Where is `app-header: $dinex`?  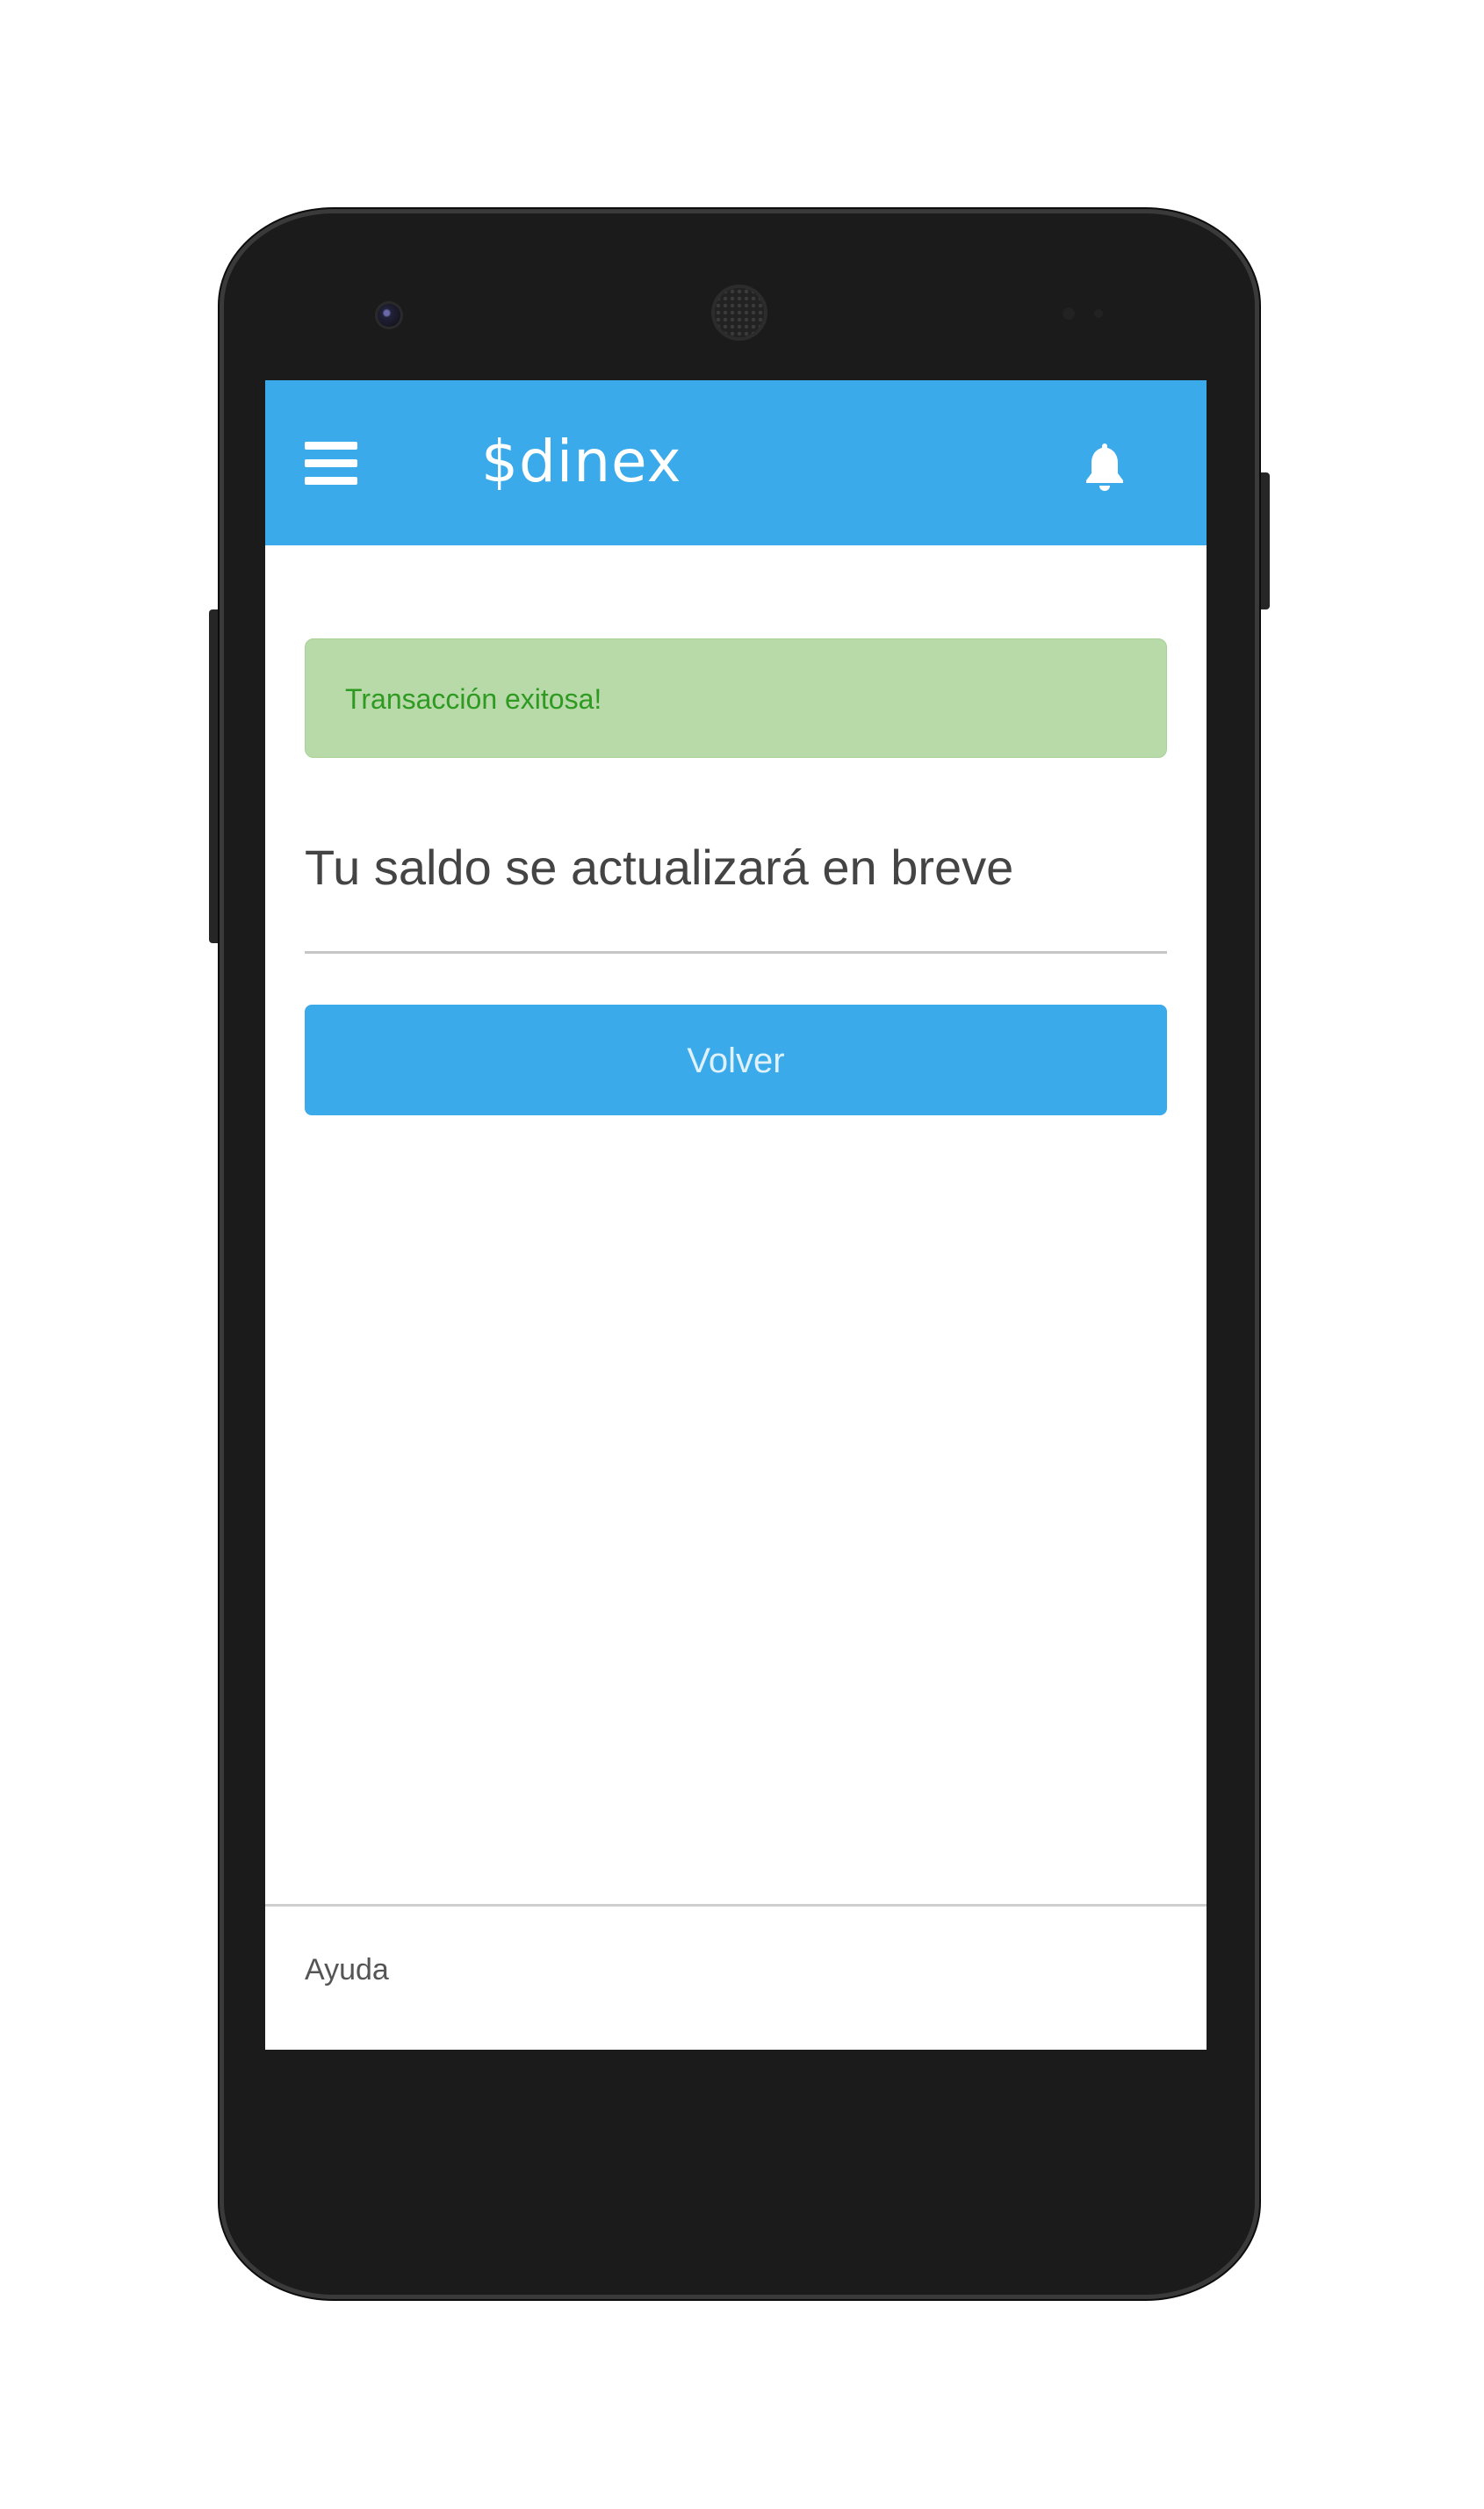 app-header: $dinex is located at coordinates (736, 462).